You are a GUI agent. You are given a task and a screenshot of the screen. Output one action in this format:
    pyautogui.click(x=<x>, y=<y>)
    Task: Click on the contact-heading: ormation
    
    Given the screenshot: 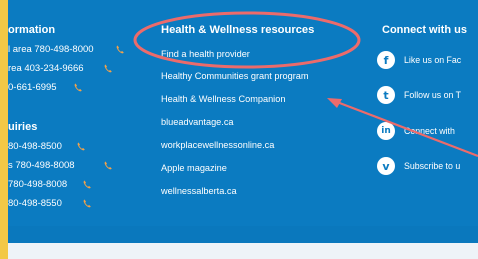 What is the action you would take?
    pyautogui.click(x=32, y=30)
    